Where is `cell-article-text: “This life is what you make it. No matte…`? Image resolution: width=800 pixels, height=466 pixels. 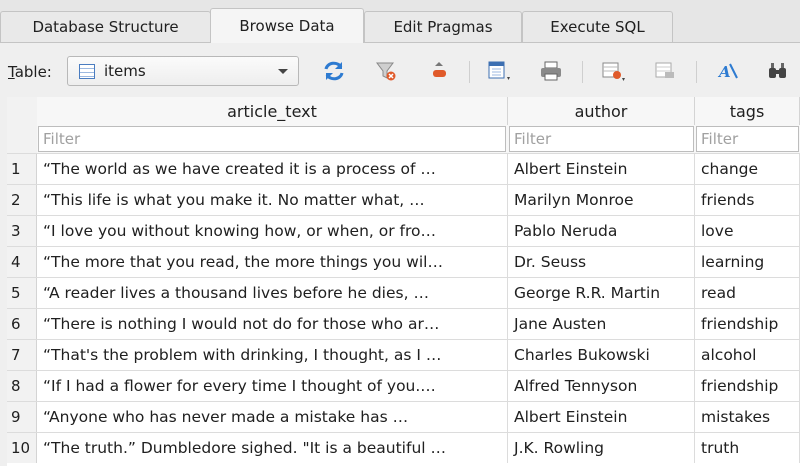
cell-article-text: “This life is what you make it. No matte… is located at coordinates (272, 200).